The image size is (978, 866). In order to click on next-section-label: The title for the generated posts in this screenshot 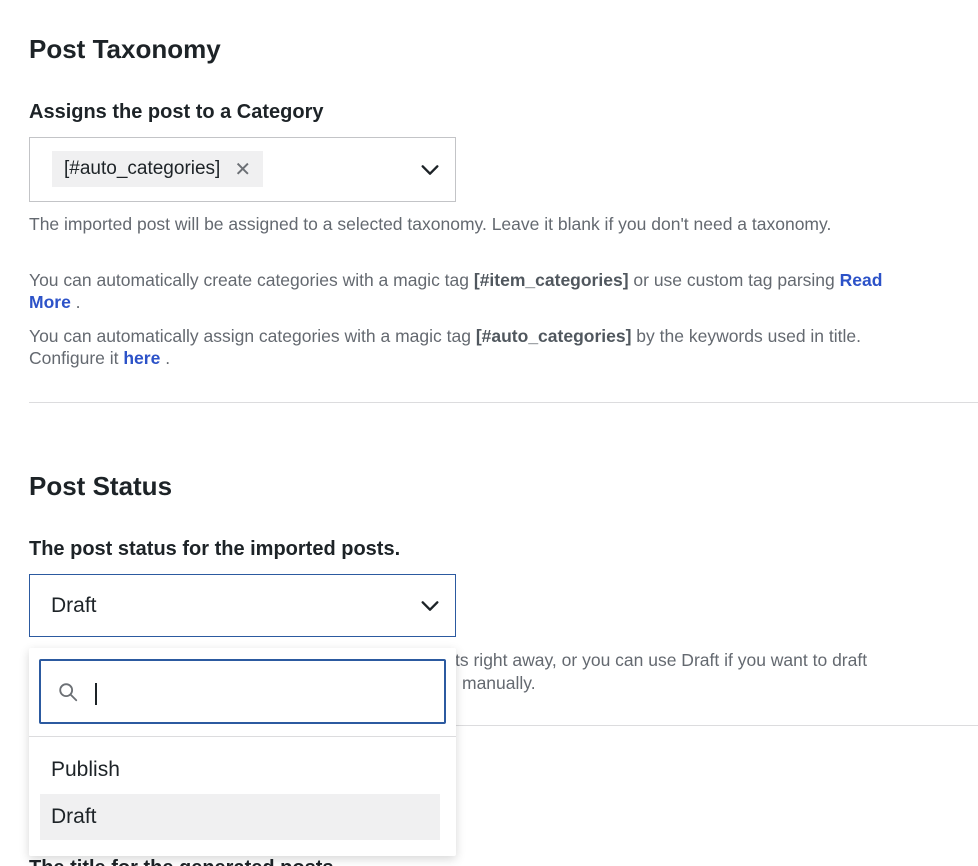, I will do `click(181, 861)`.